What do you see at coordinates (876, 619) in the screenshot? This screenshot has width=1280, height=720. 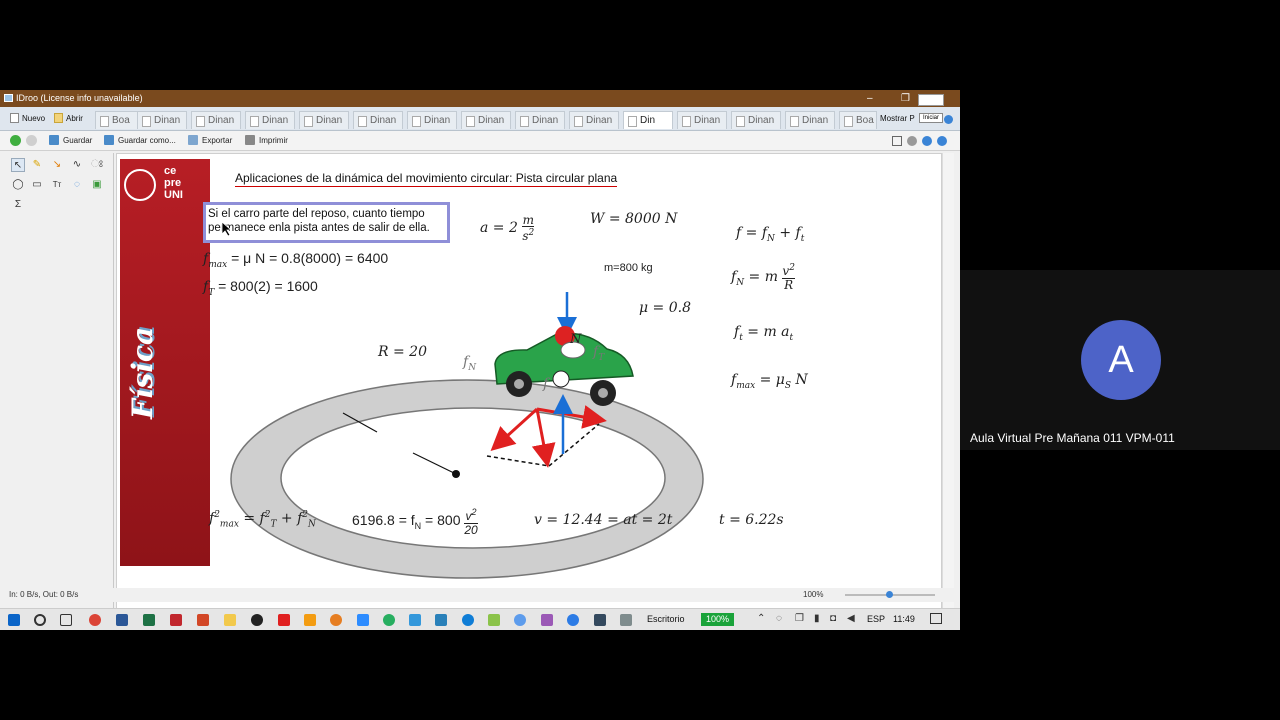 I see `language-indicator: ESP` at bounding box center [876, 619].